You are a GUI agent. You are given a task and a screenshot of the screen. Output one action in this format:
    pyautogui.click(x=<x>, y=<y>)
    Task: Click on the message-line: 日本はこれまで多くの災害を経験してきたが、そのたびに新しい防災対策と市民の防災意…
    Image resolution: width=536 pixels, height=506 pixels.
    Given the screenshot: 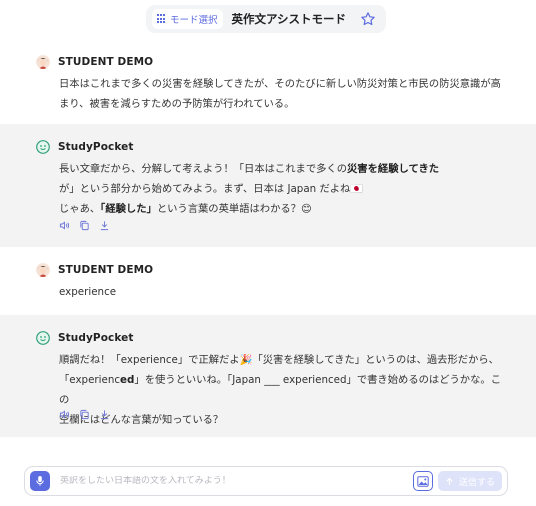 What is the action you would take?
    pyautogui.click(x=280, y=84)
    